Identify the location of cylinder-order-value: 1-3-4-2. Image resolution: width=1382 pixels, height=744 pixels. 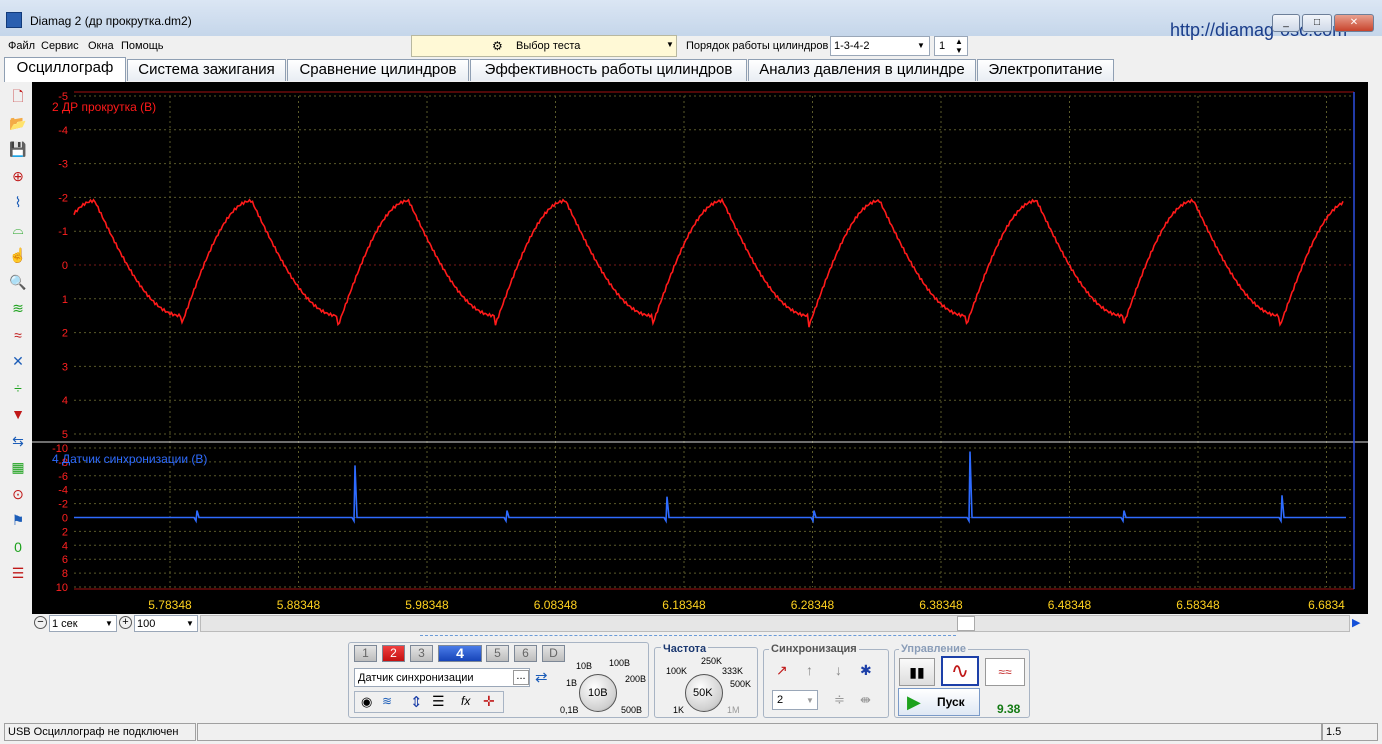
(852, 46).